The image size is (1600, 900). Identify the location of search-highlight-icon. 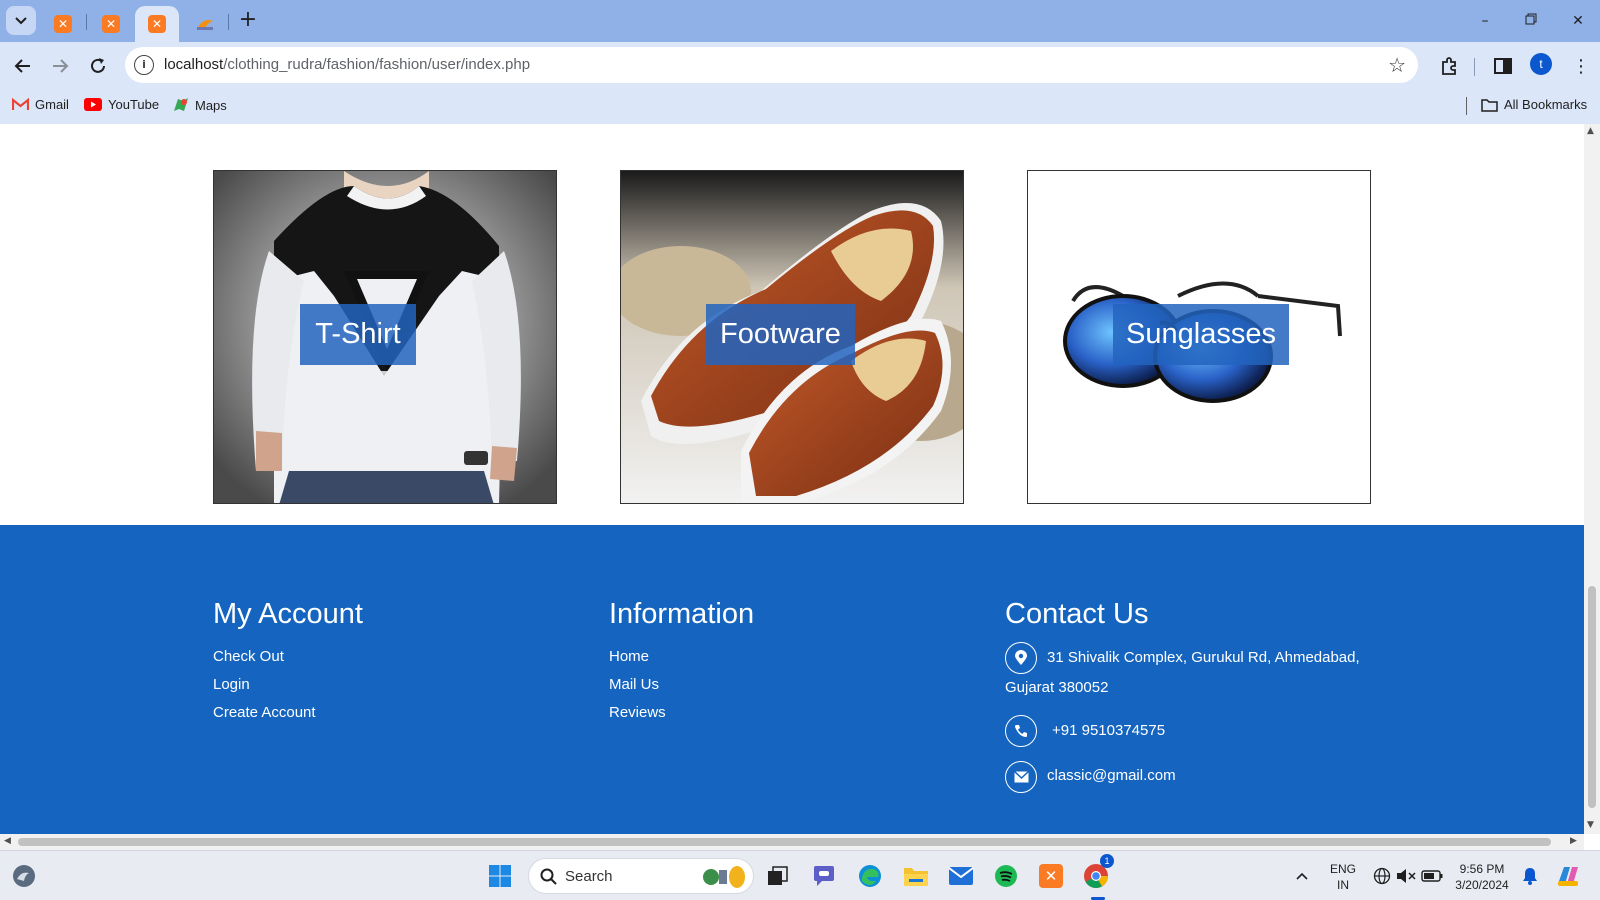
(724, 877).